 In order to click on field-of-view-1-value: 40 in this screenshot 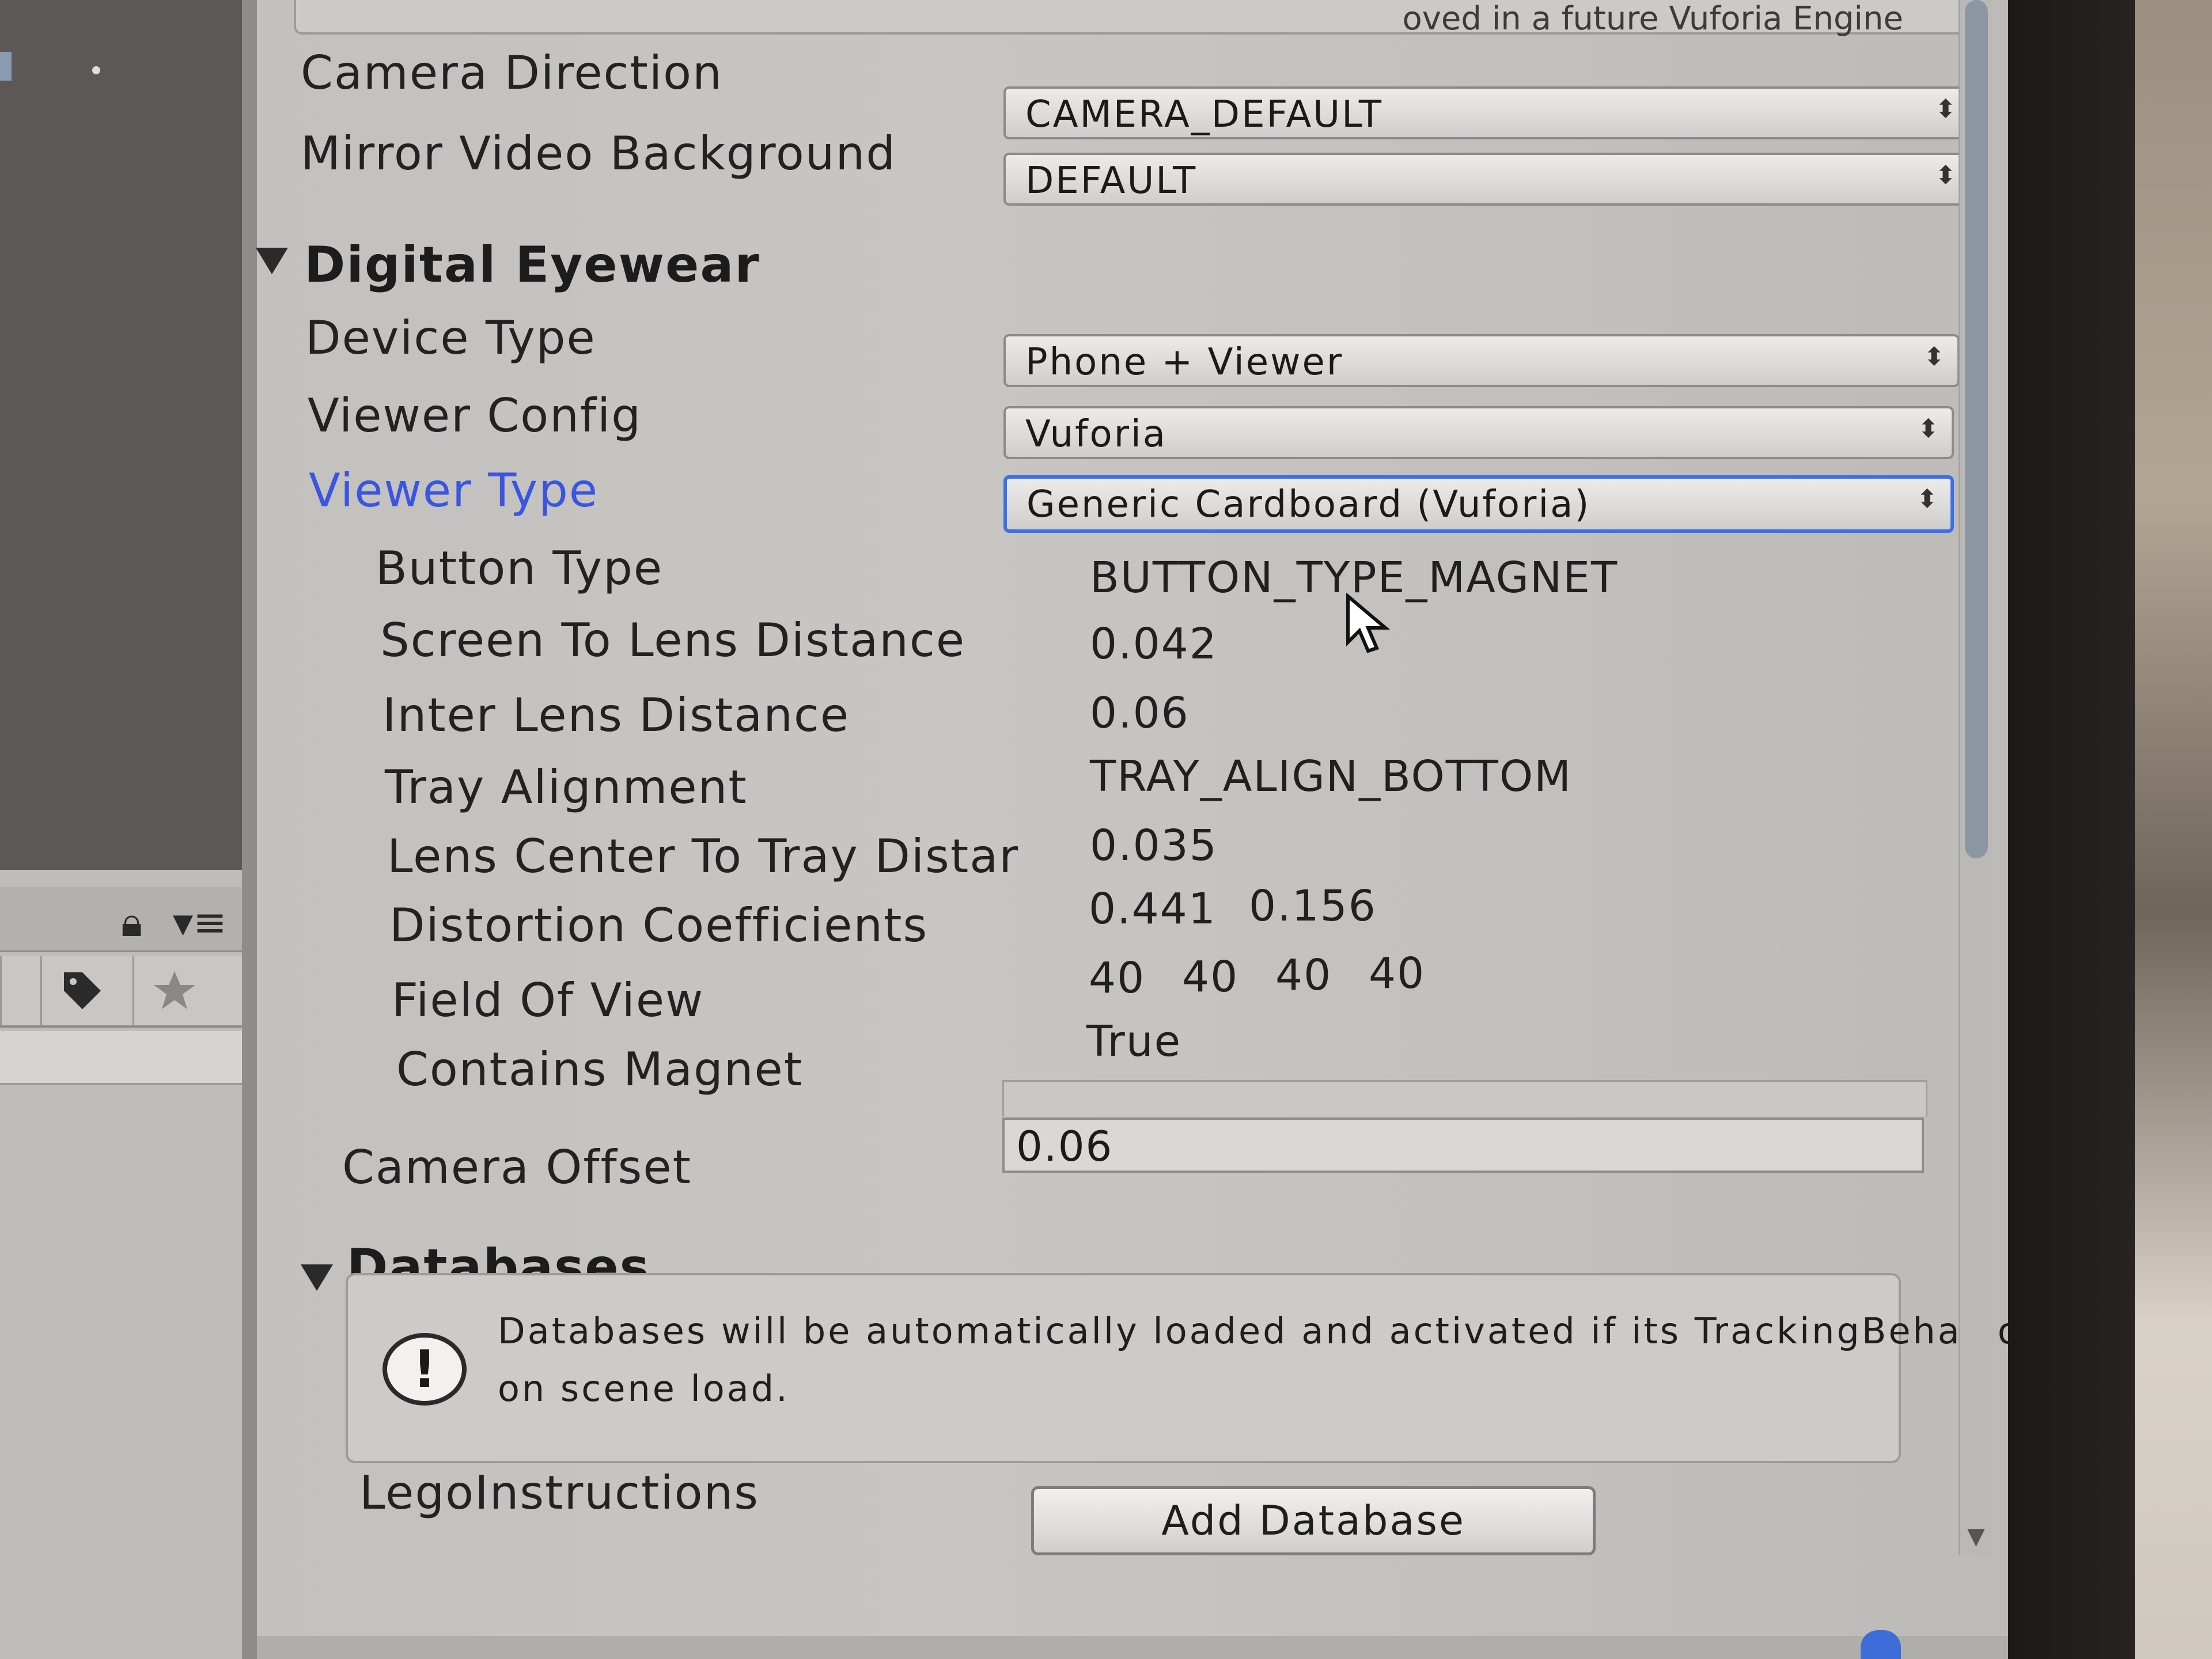, I will do `click(1117, 978)`.